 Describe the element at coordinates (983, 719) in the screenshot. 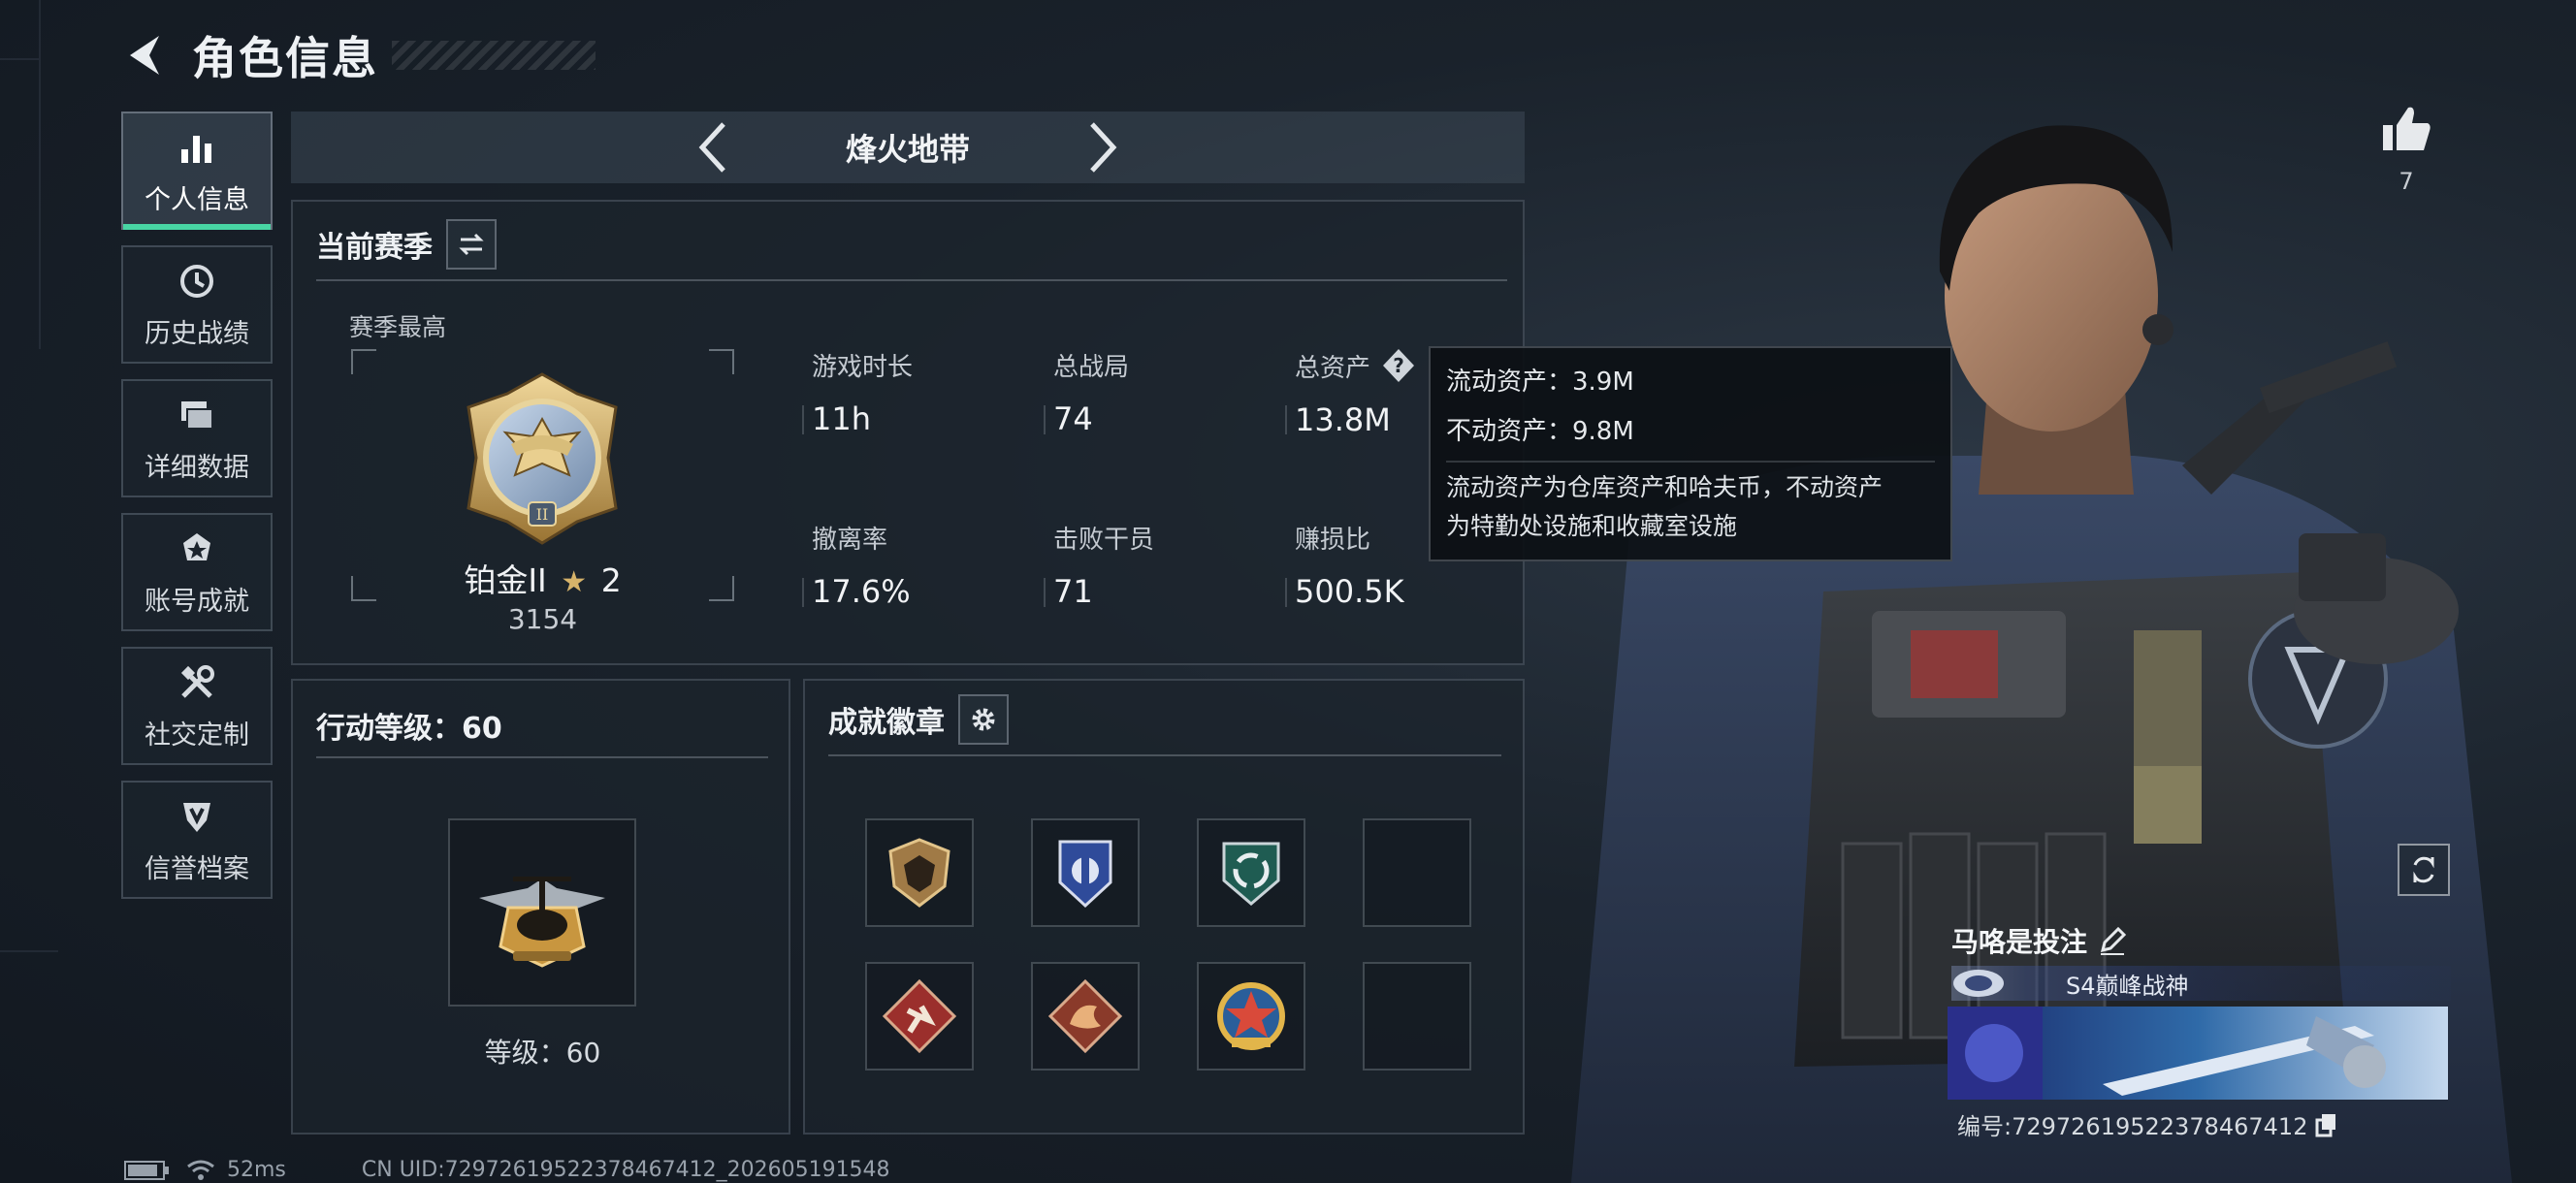

I see `badge-settings-button` at that location.